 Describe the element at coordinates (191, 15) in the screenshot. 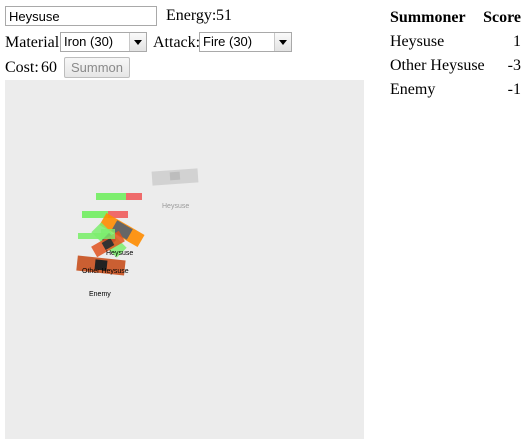

I see `energy-label: Energy:` at that location.